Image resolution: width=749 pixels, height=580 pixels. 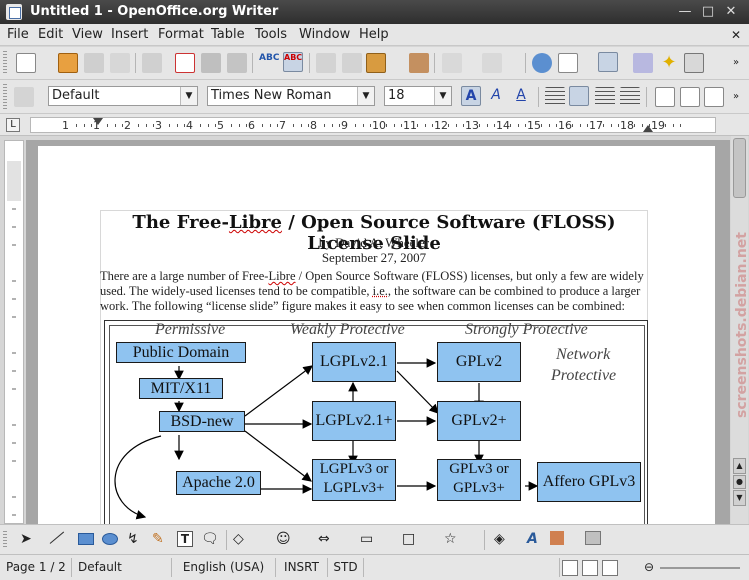 What do you see at coordinates (324, 539) in the screenshot?
I see `block-arrows-icon: ⇔` at bounding box center [324, 539].